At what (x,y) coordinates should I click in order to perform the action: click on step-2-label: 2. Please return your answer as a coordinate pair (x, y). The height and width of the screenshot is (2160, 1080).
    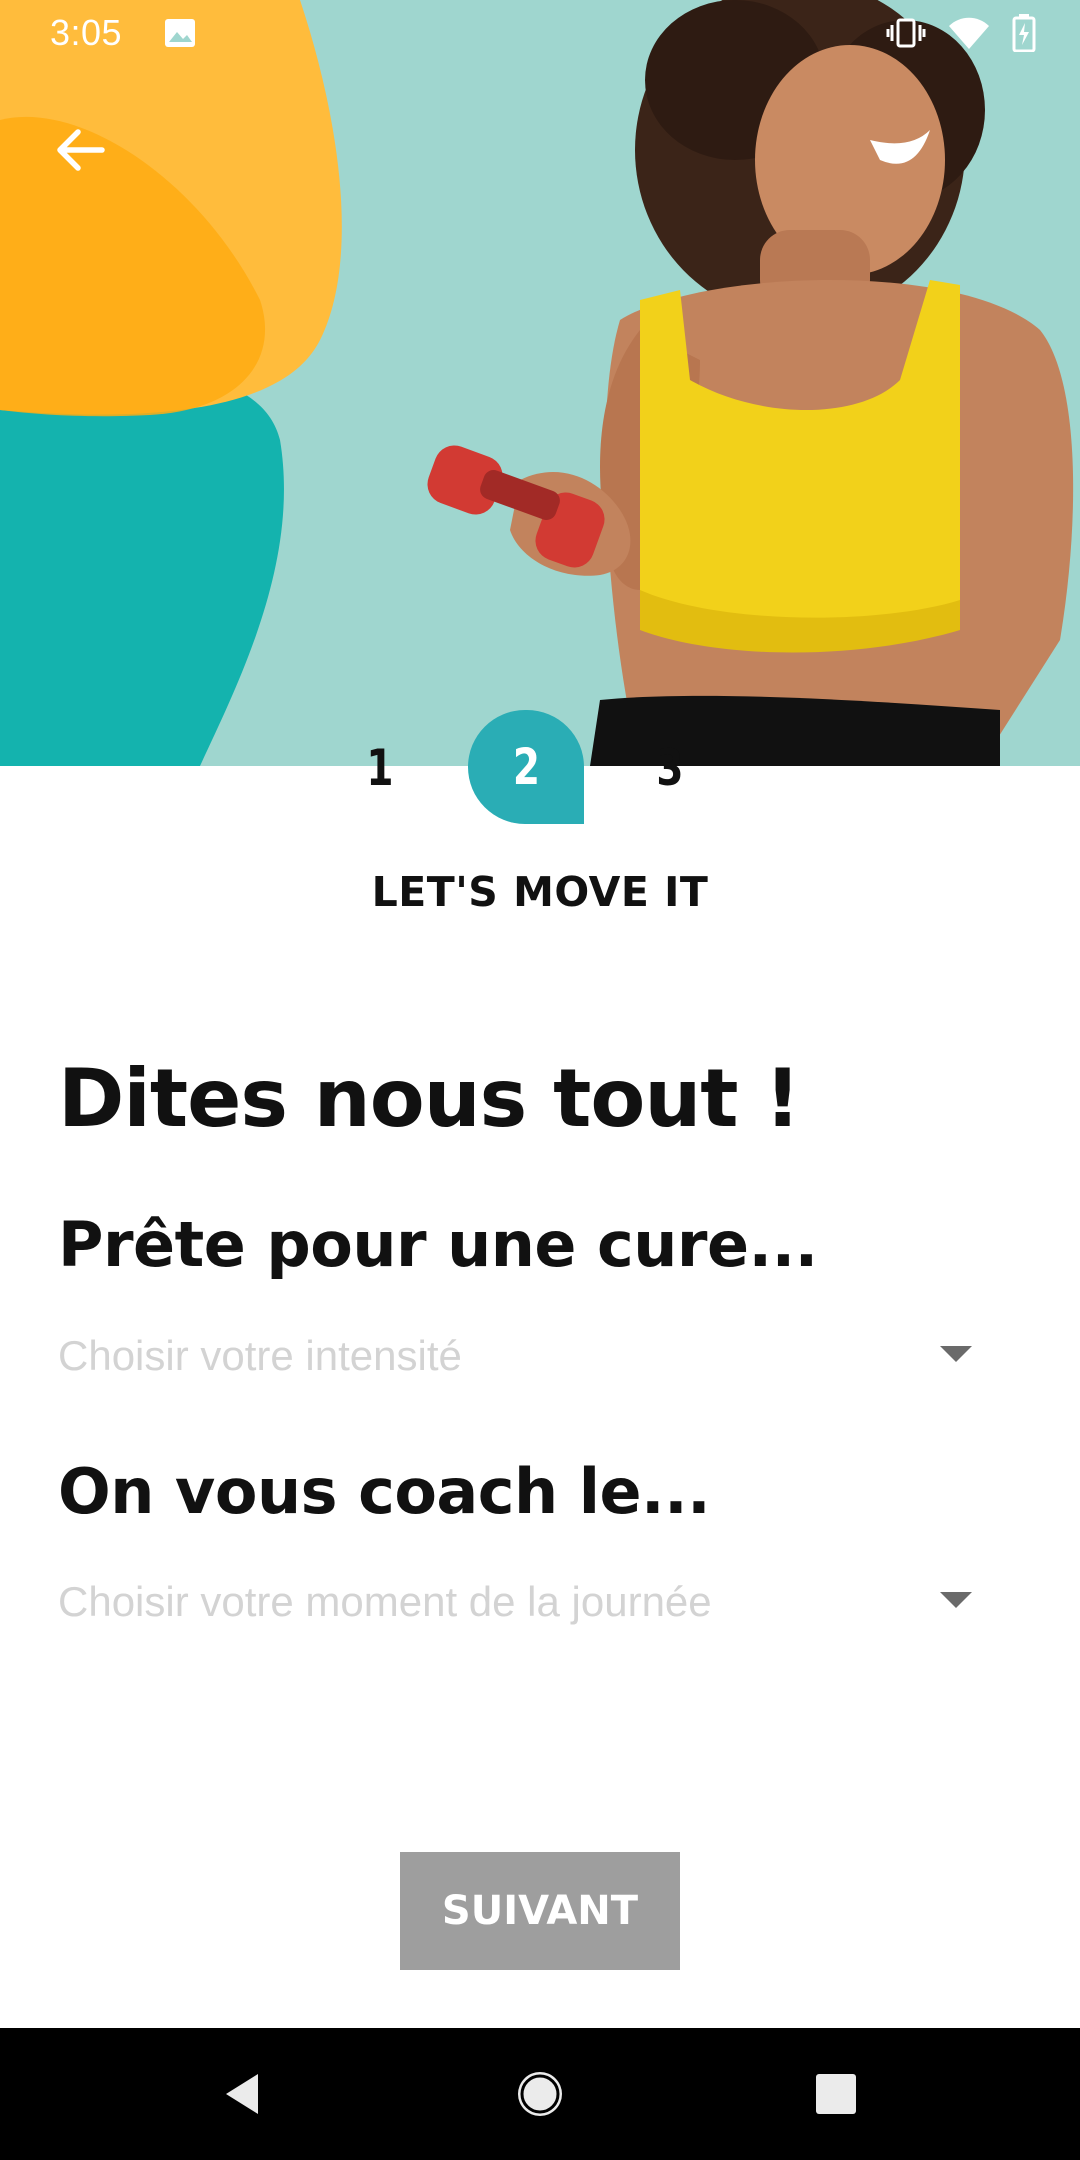
    Looking at the image, I should click on (526, 767).